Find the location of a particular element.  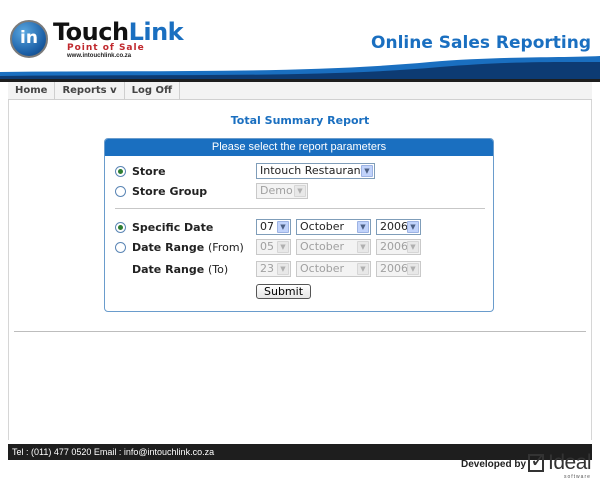

store-select-value: Intouch Restaurant is located at coordinates (312, 170).